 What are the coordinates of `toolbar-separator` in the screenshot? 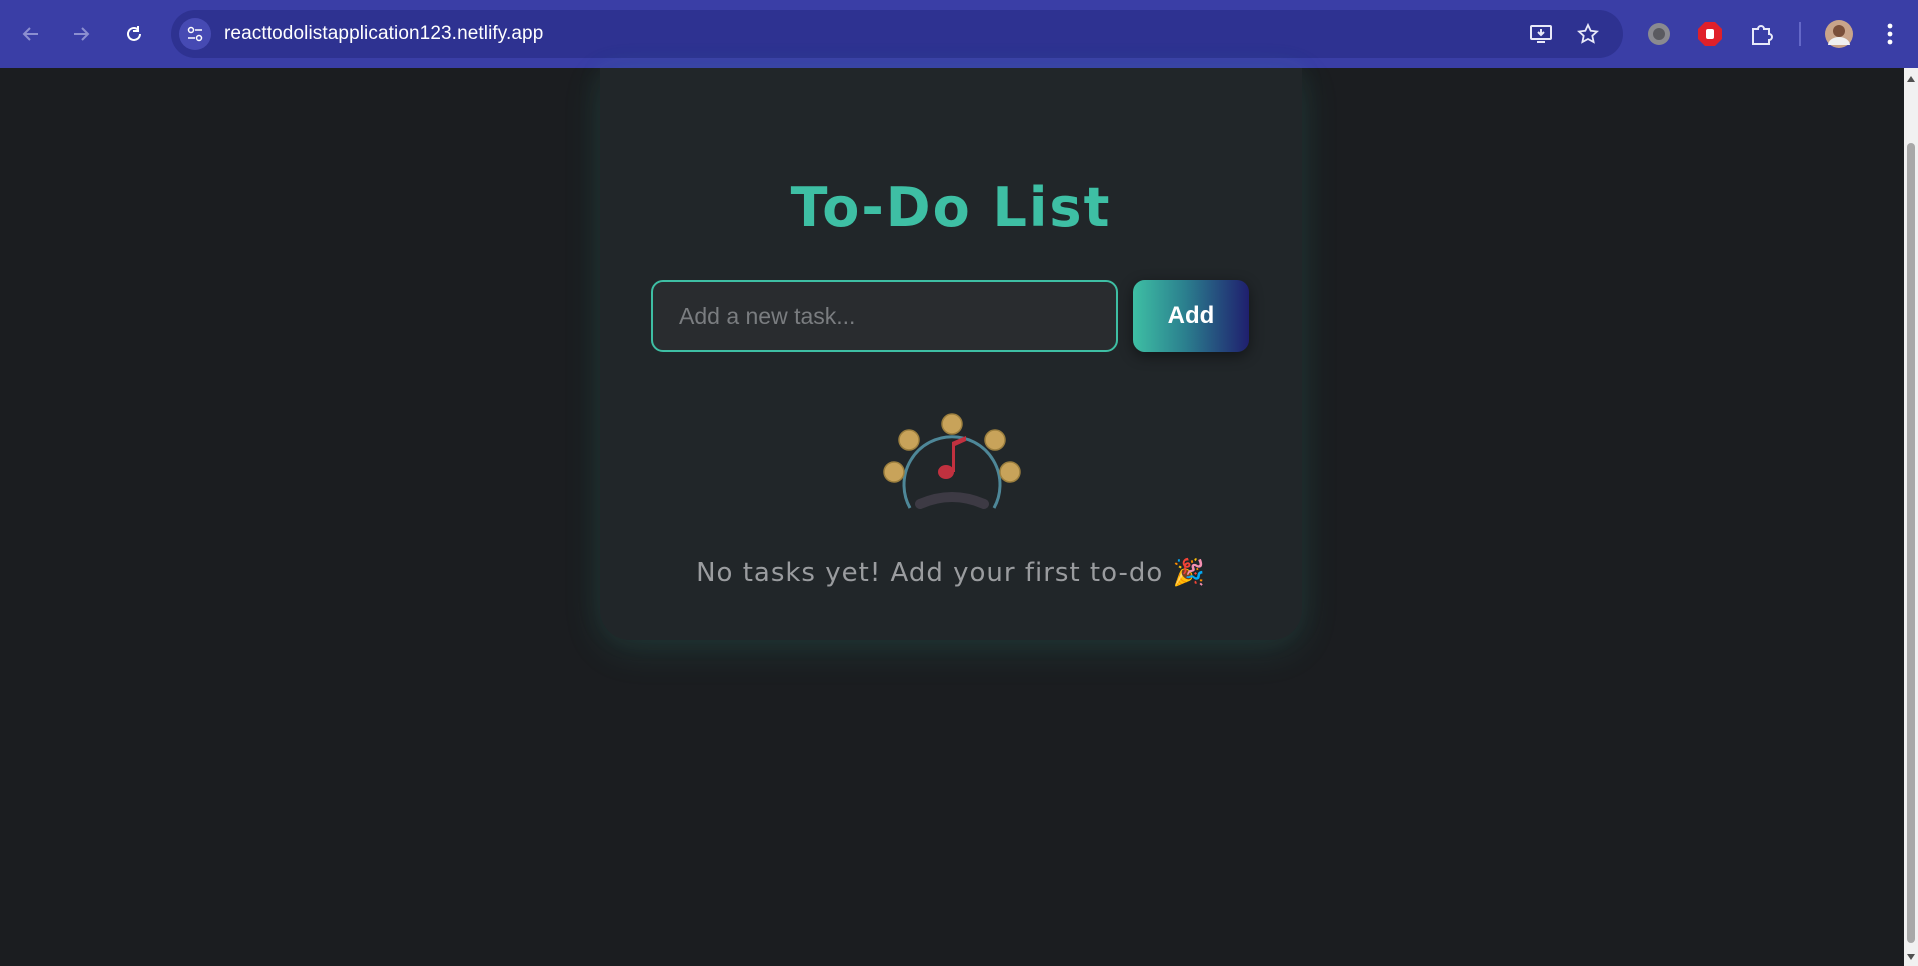 It's located at (1800, 34).